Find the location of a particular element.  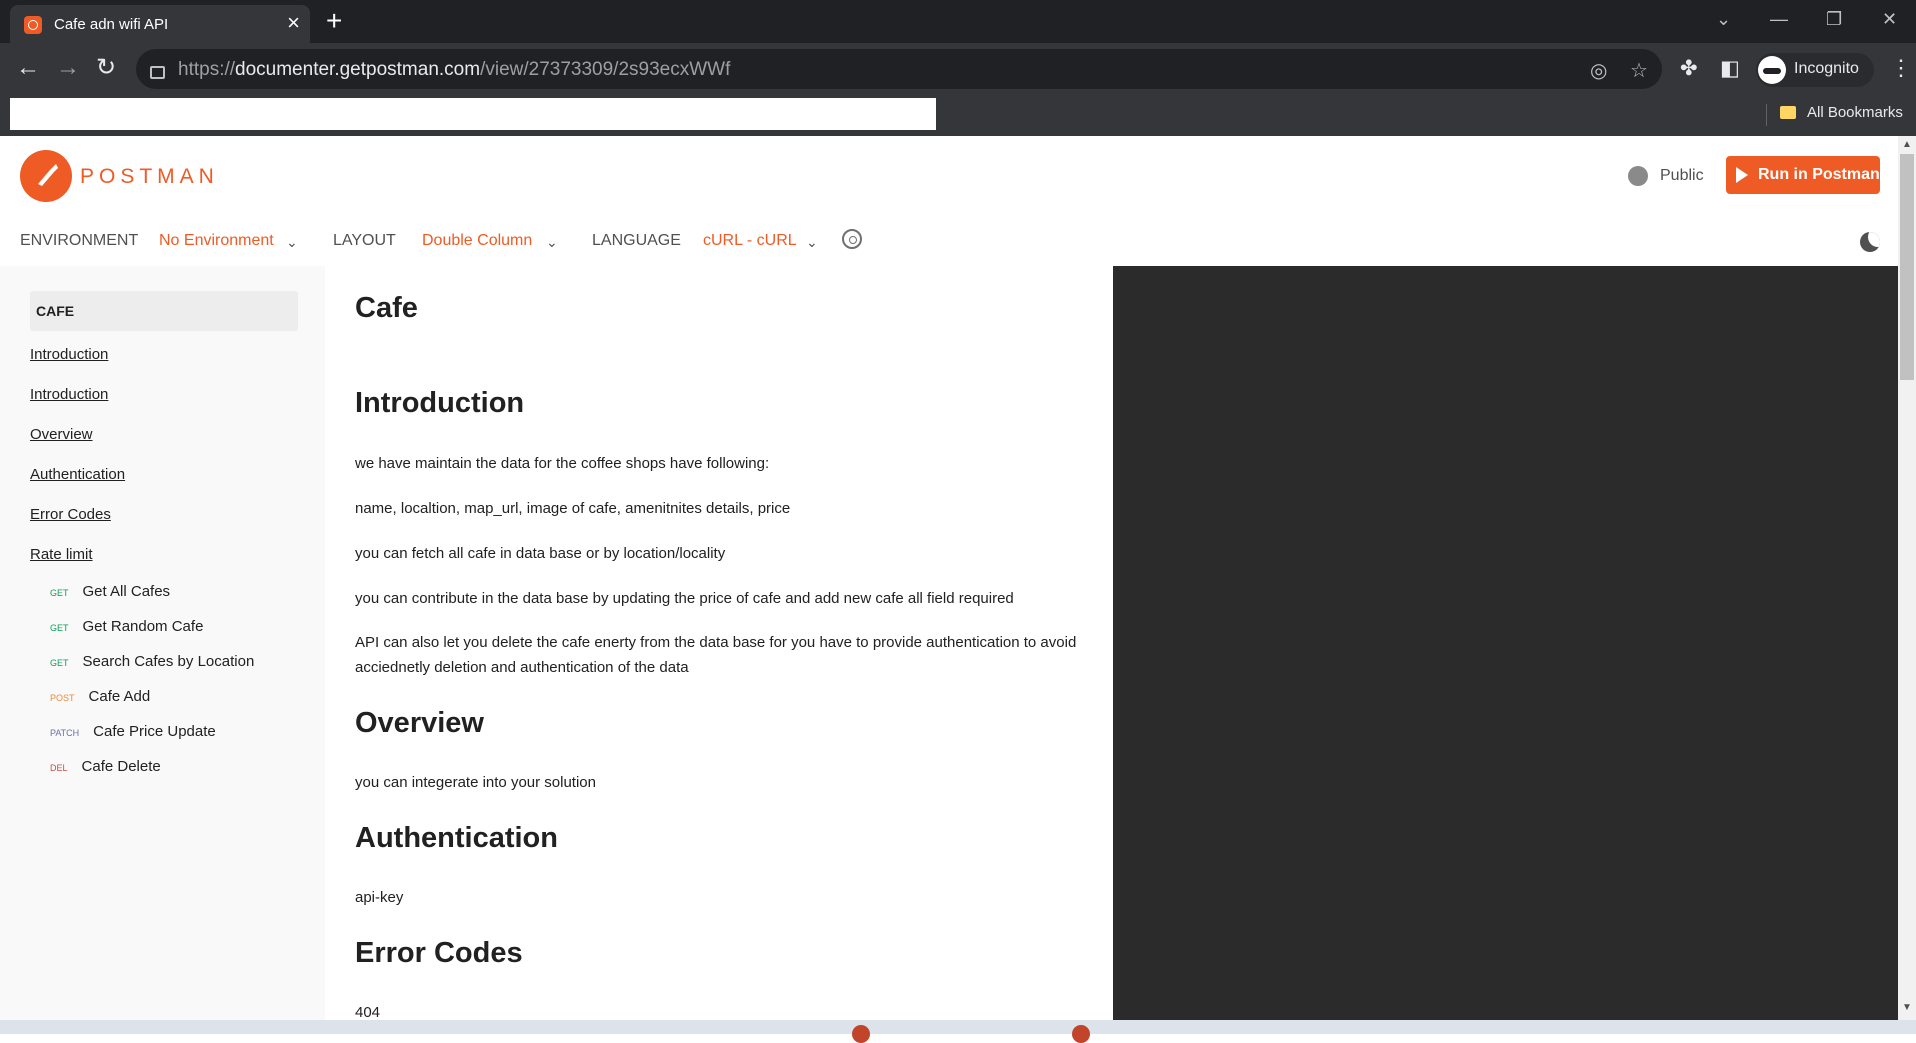

bookmark-star-icon: ☆ is located at coordinates (1639, 70).